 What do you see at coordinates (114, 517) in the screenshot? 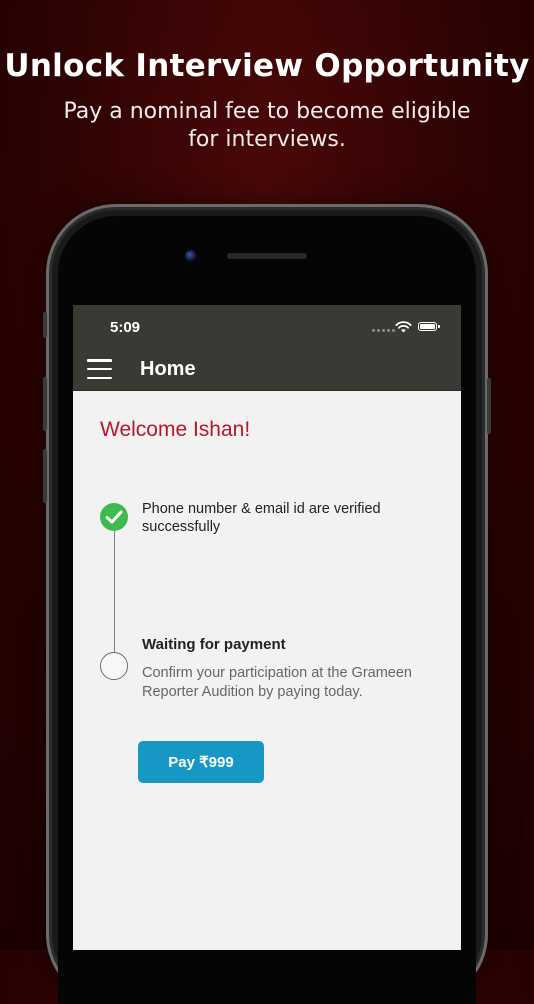
I see `check-icon` at bounding box center [114, 517].